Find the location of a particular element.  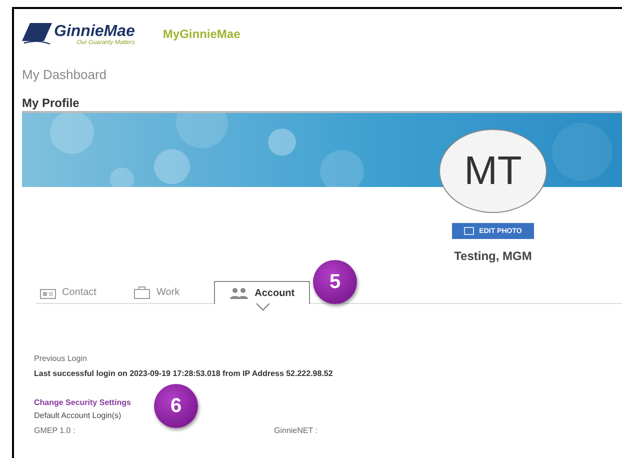

change-security-link: Change Security Settings is located at coordinates (82, 402).